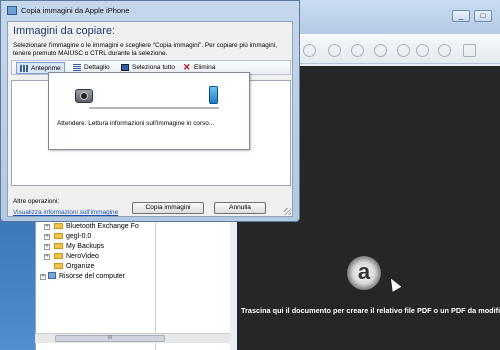  I want to click on horizontal-scrollbar: III, so click(132, 338).